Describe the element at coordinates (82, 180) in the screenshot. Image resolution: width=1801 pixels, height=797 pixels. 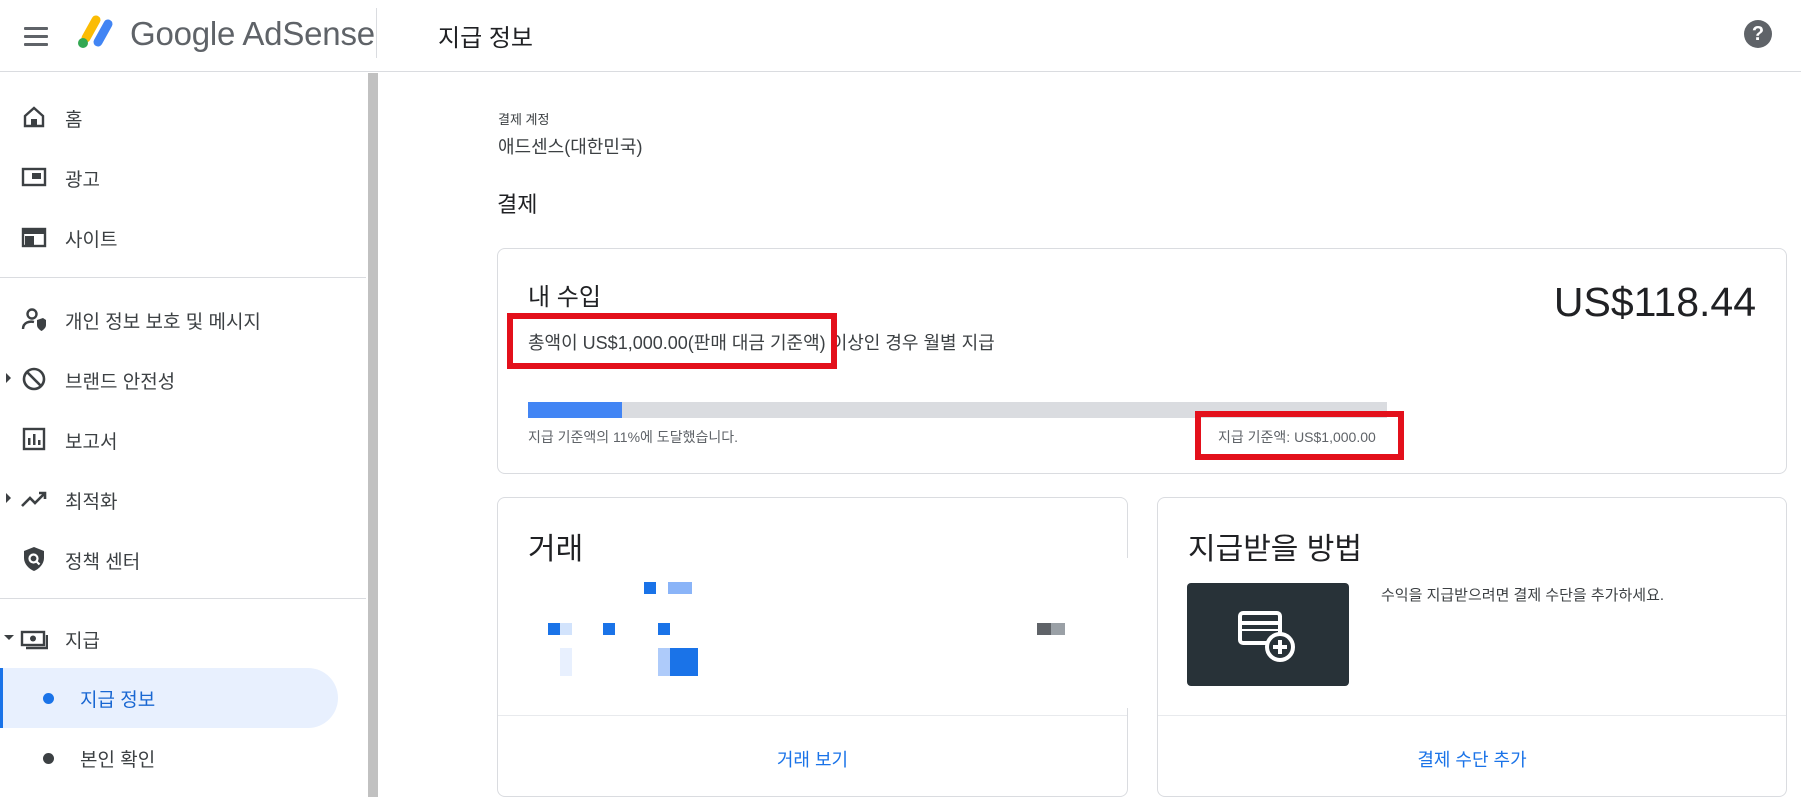
I see `sidebar-item-label: 광고` at that location.